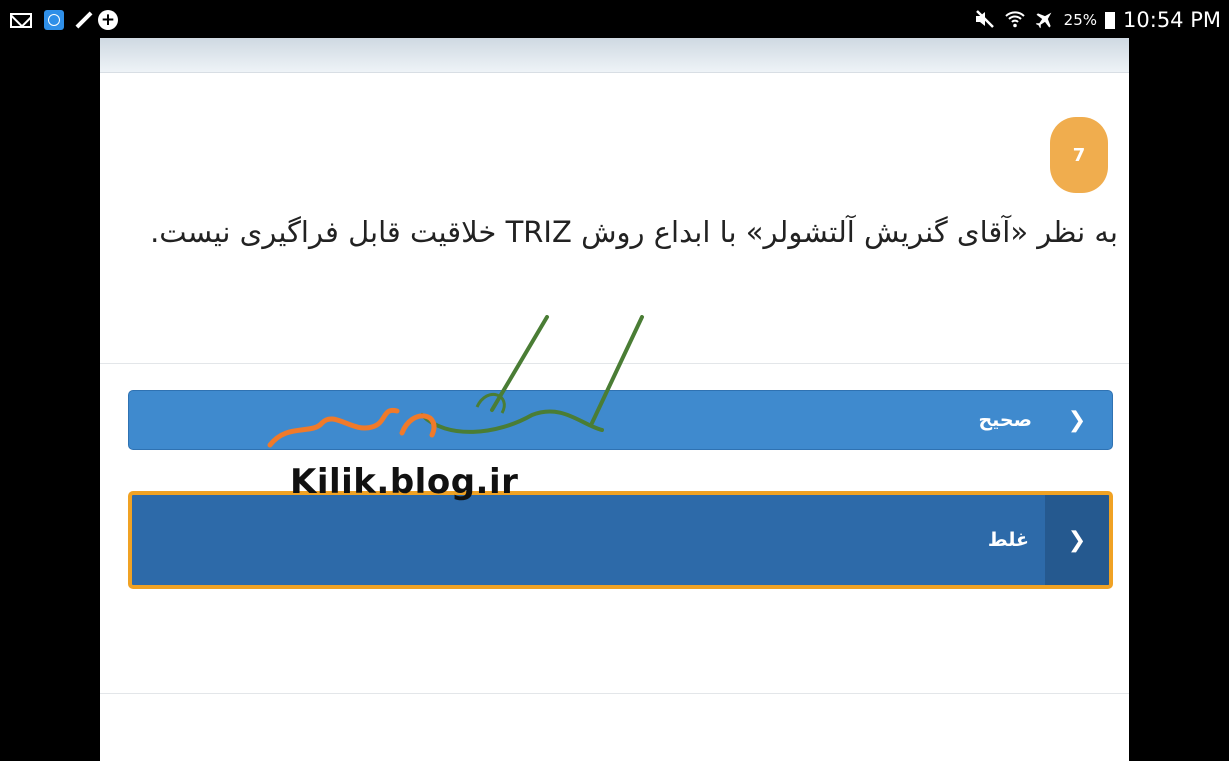  Describe the element at coordinates (1172, 20) in the screenshot. I see `clock: 10:54 PM` at that location.